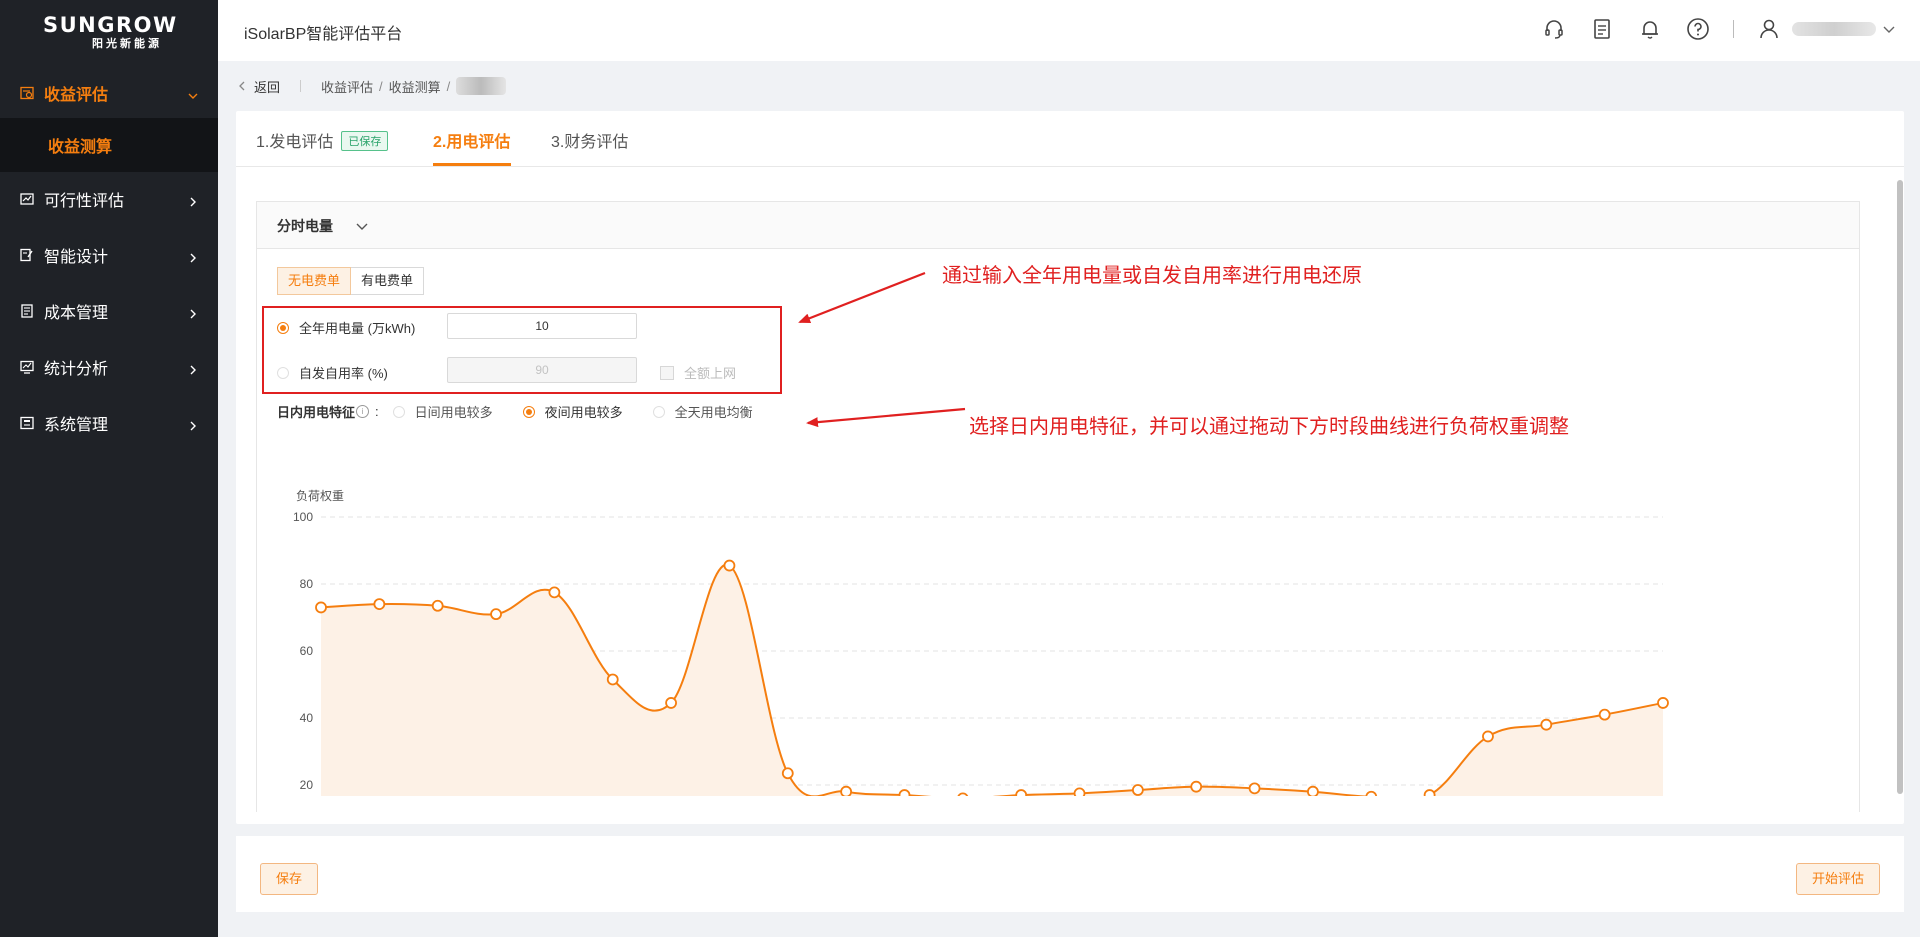 The image size is (1920, 937). Describe the element at coordinates (295, 142) in the screenshot. I see `tab-label: 1.发电评估` at that location.